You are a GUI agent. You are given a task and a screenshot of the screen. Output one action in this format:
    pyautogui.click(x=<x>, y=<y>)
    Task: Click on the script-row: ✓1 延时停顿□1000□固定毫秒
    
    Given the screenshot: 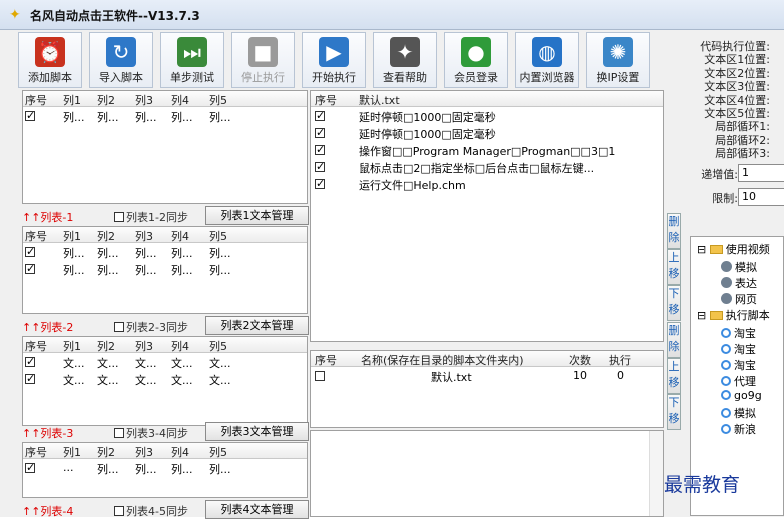 What is the action you would take?
    pyautogui.click(x=487, y=115)
    